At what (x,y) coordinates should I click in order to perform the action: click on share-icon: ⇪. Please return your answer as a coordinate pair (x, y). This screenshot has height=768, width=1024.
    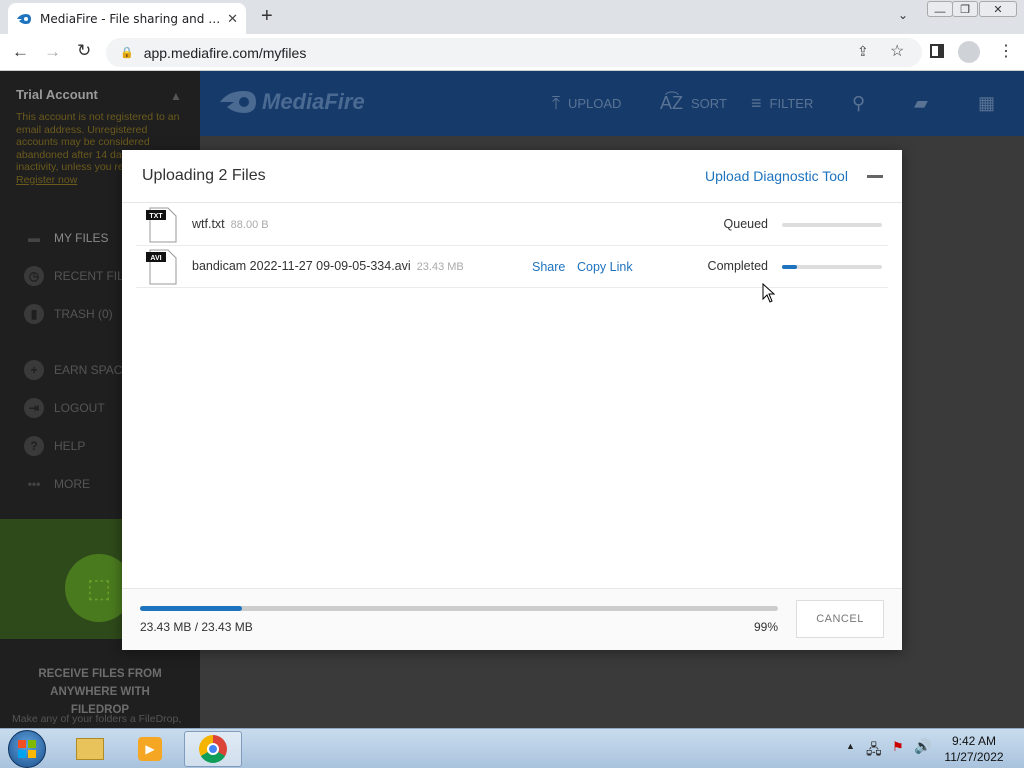
    Looking at the image, I should click on (863, 51).